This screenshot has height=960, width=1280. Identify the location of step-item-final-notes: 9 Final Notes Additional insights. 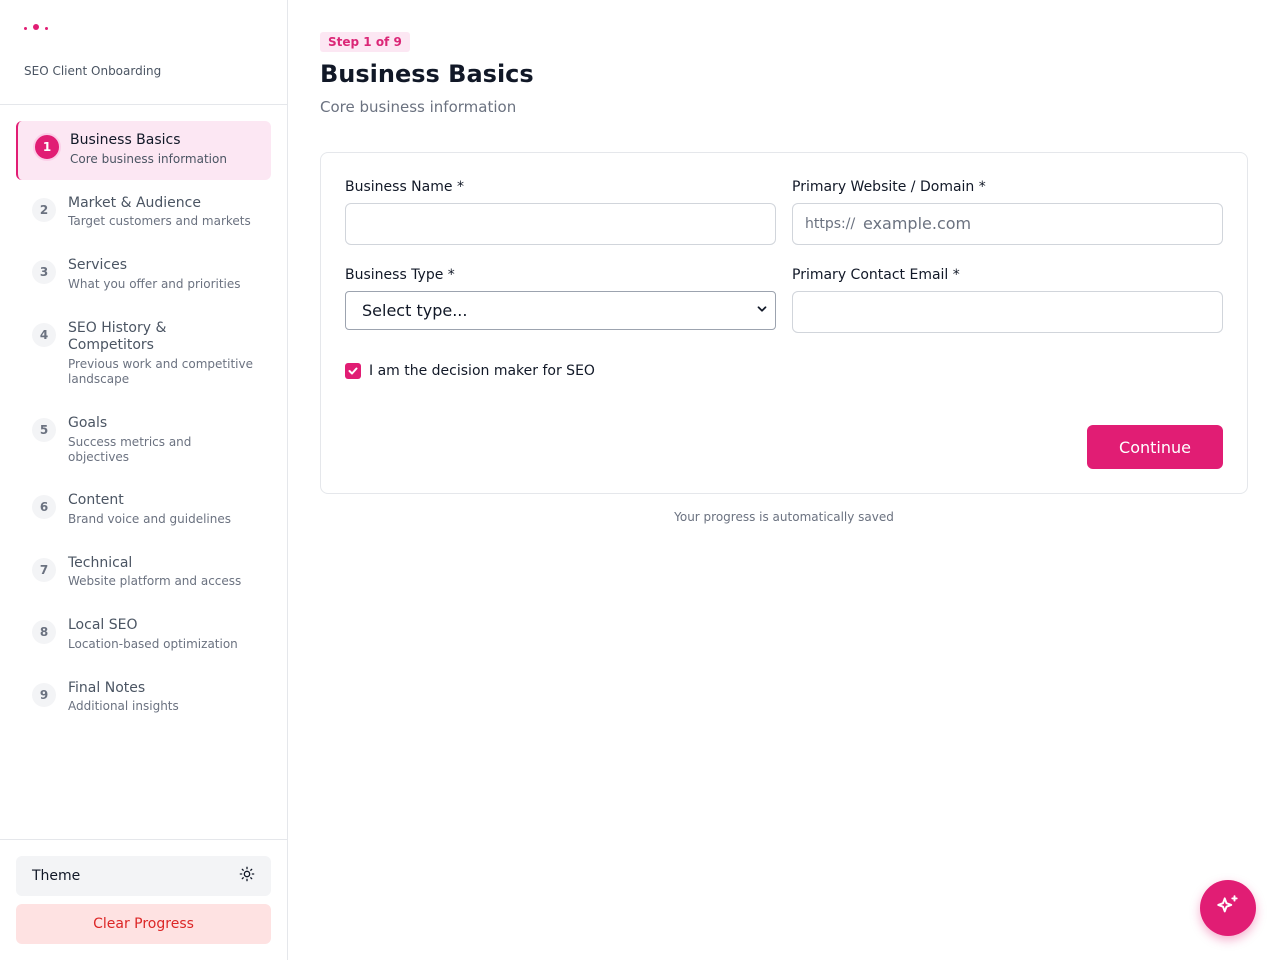
(143, 702).